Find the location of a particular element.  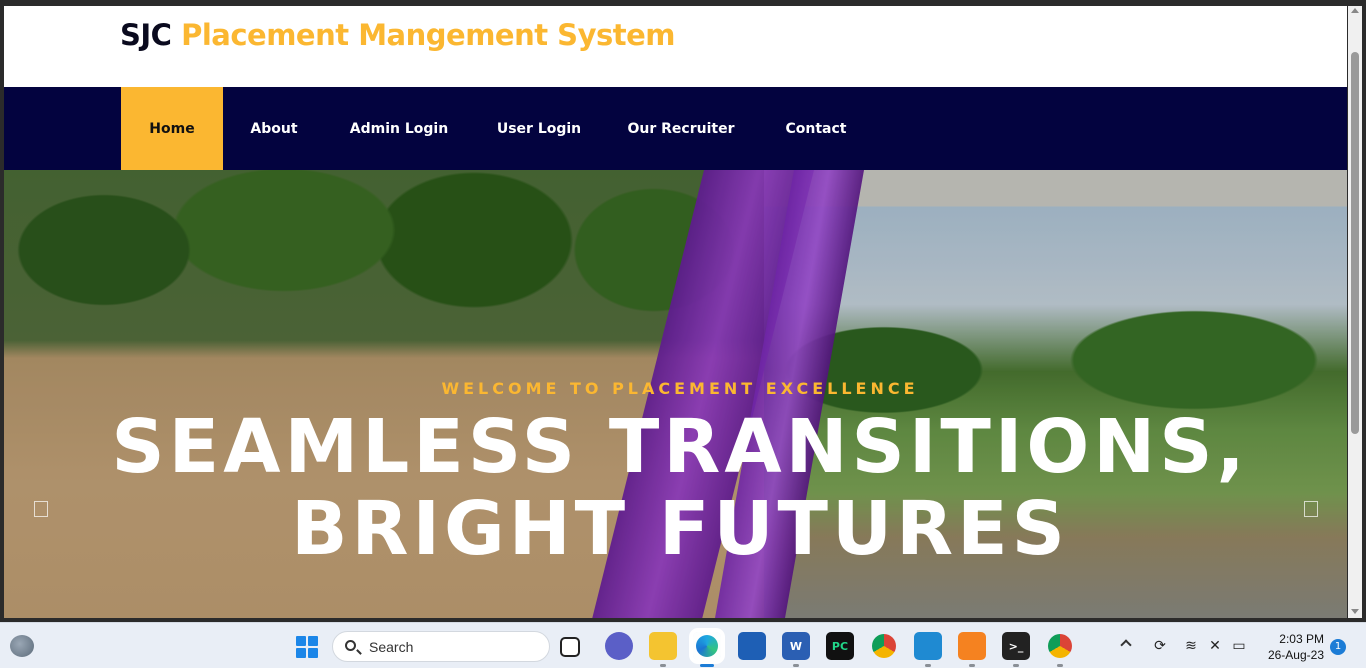

nav-item-user-login: User Login is located at coordinates (539, 128).